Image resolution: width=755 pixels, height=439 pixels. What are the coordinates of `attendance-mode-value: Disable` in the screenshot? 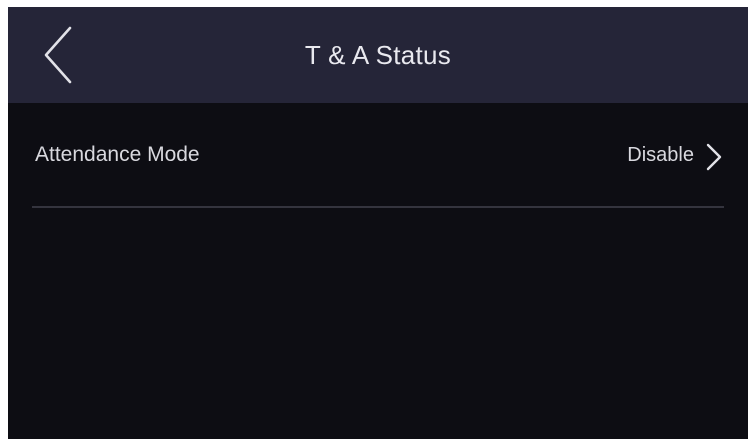 It's located at (660, 155).